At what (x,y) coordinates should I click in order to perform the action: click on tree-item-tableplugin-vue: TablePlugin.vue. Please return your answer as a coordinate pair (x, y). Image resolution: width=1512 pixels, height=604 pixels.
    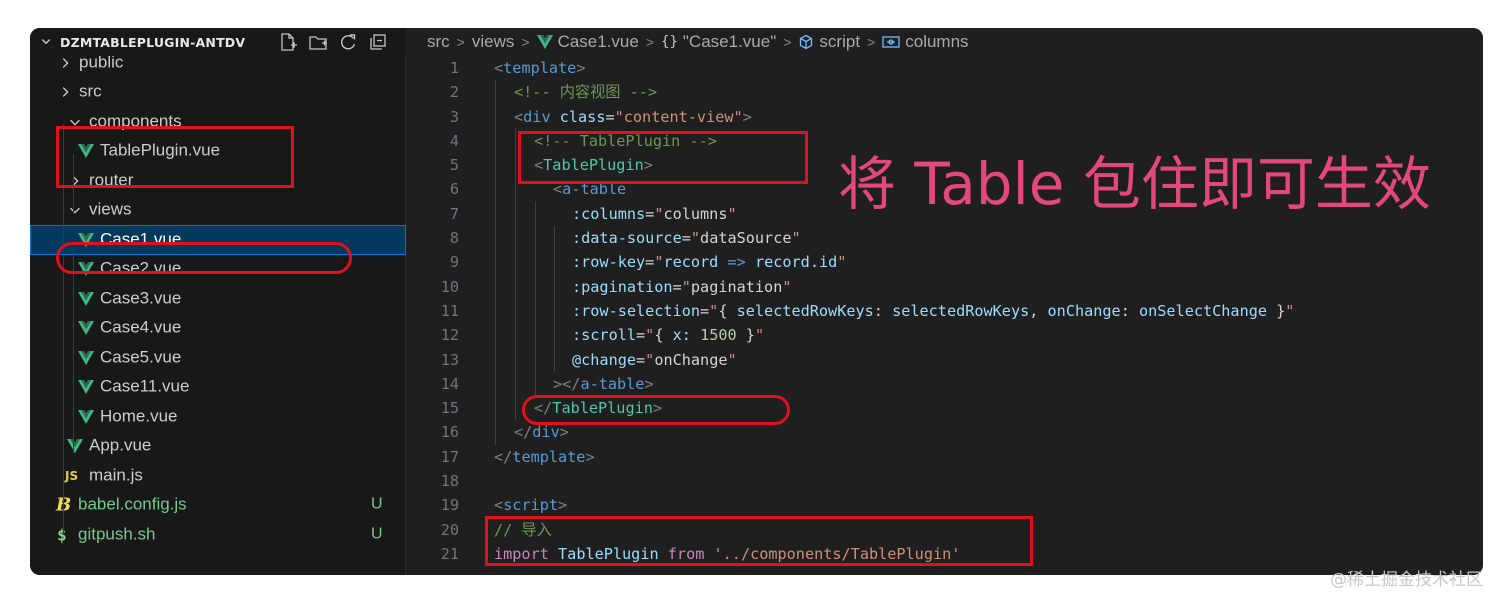
    Looking at the image, I should click on (218, 152).